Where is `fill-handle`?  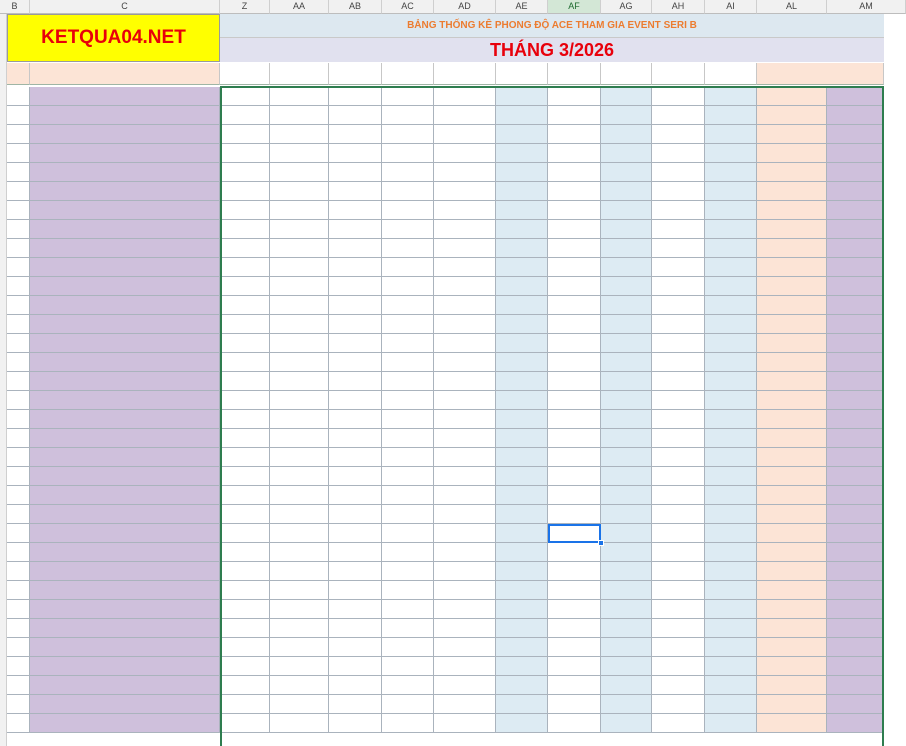
fill-handle is located at coordinates (601, 543).